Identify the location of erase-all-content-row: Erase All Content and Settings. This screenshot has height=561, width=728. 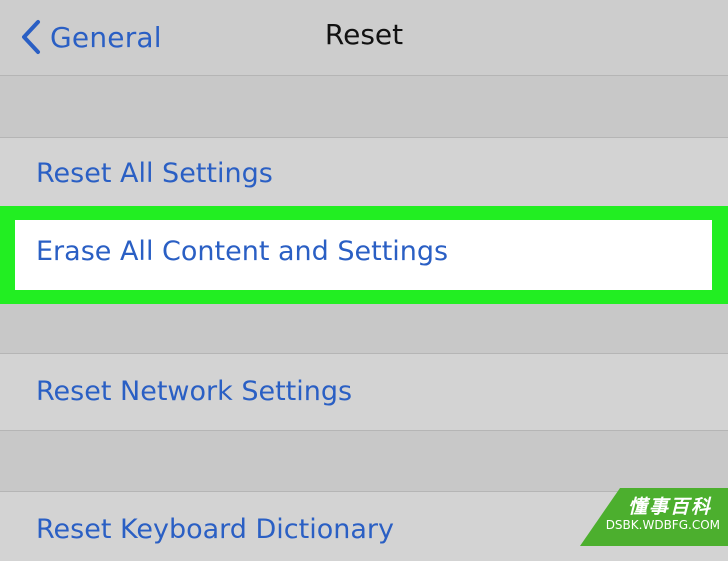
(363, 255).